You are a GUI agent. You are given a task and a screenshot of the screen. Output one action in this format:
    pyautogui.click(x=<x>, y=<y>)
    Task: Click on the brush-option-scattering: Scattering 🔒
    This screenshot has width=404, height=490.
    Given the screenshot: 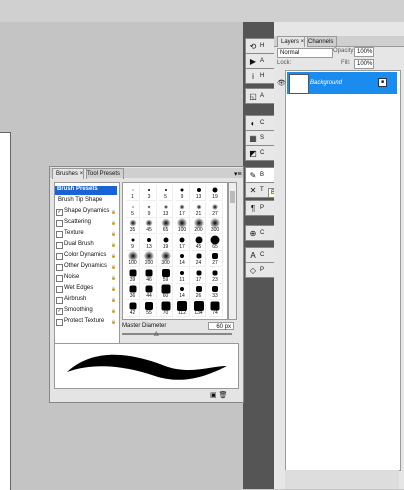 What is the action you would take?
    pyautogui.click(x=86, y=223)
    